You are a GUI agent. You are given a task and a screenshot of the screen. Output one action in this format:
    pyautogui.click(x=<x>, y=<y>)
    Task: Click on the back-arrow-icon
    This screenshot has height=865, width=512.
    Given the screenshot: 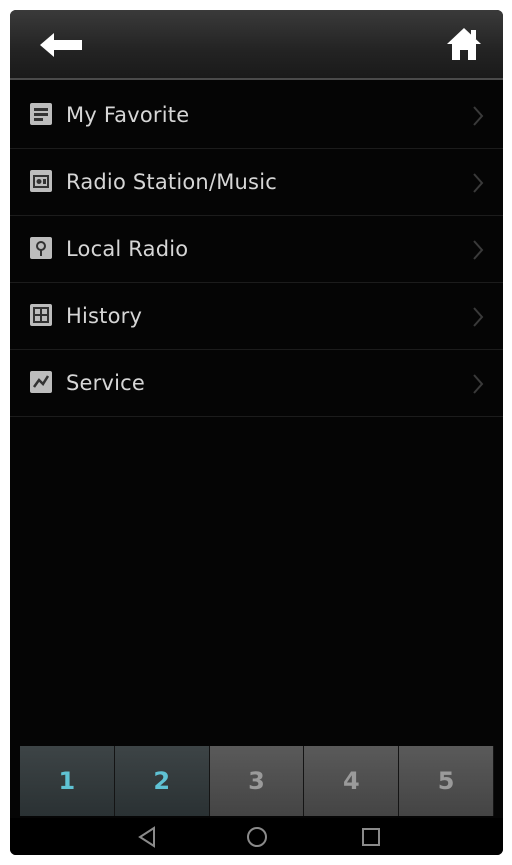 What is the action you would take?
    pyautogui.click(x=62, y=45)
    